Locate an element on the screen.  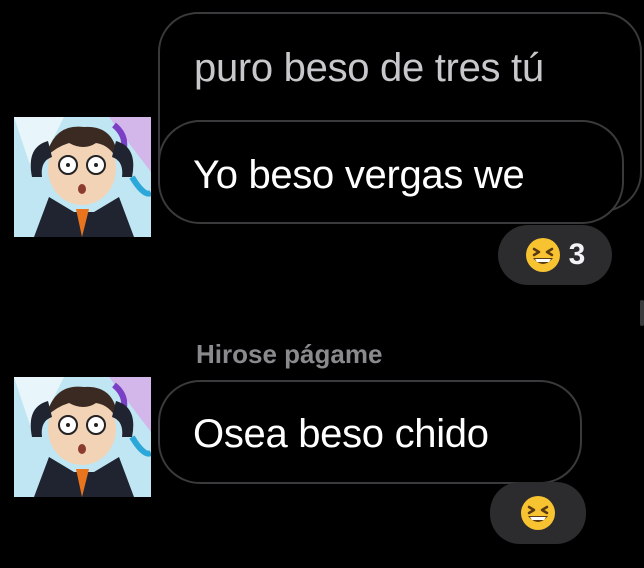
reaction-chip: 3 is located at coordinates (555, 255).